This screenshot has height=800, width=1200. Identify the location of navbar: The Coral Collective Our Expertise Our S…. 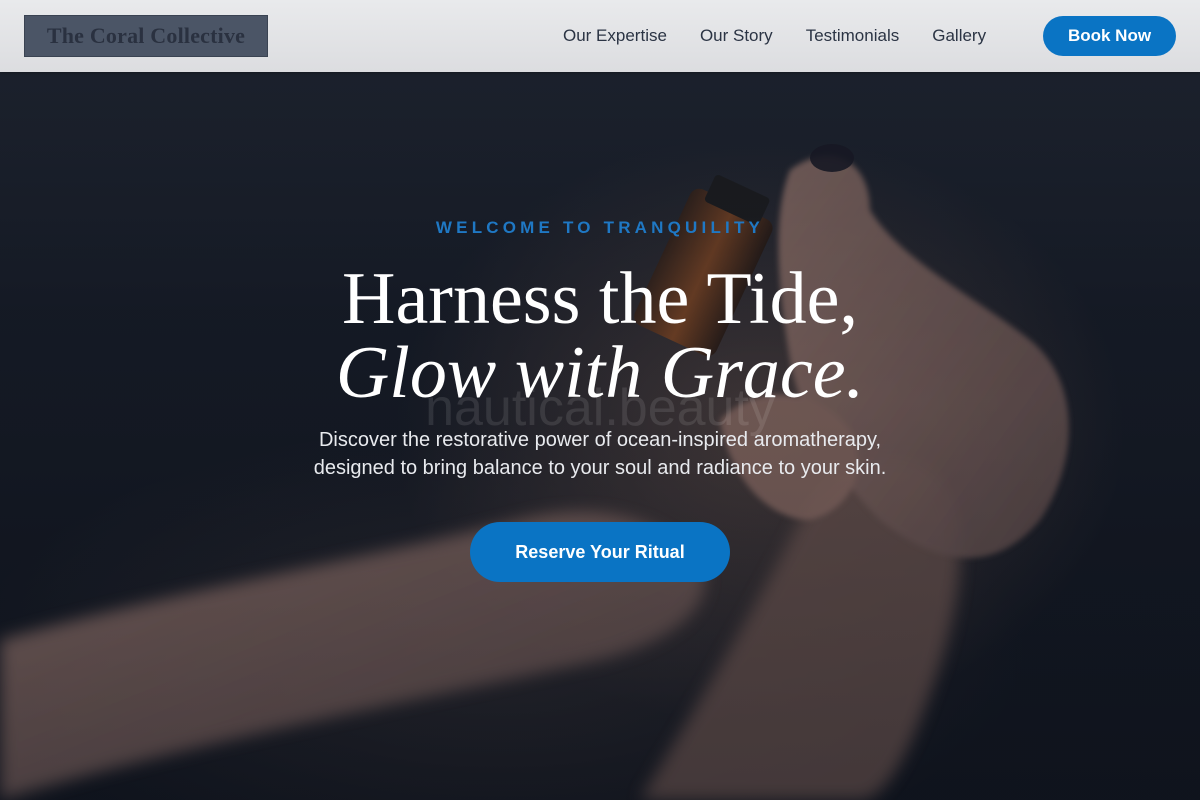
(600, 36).